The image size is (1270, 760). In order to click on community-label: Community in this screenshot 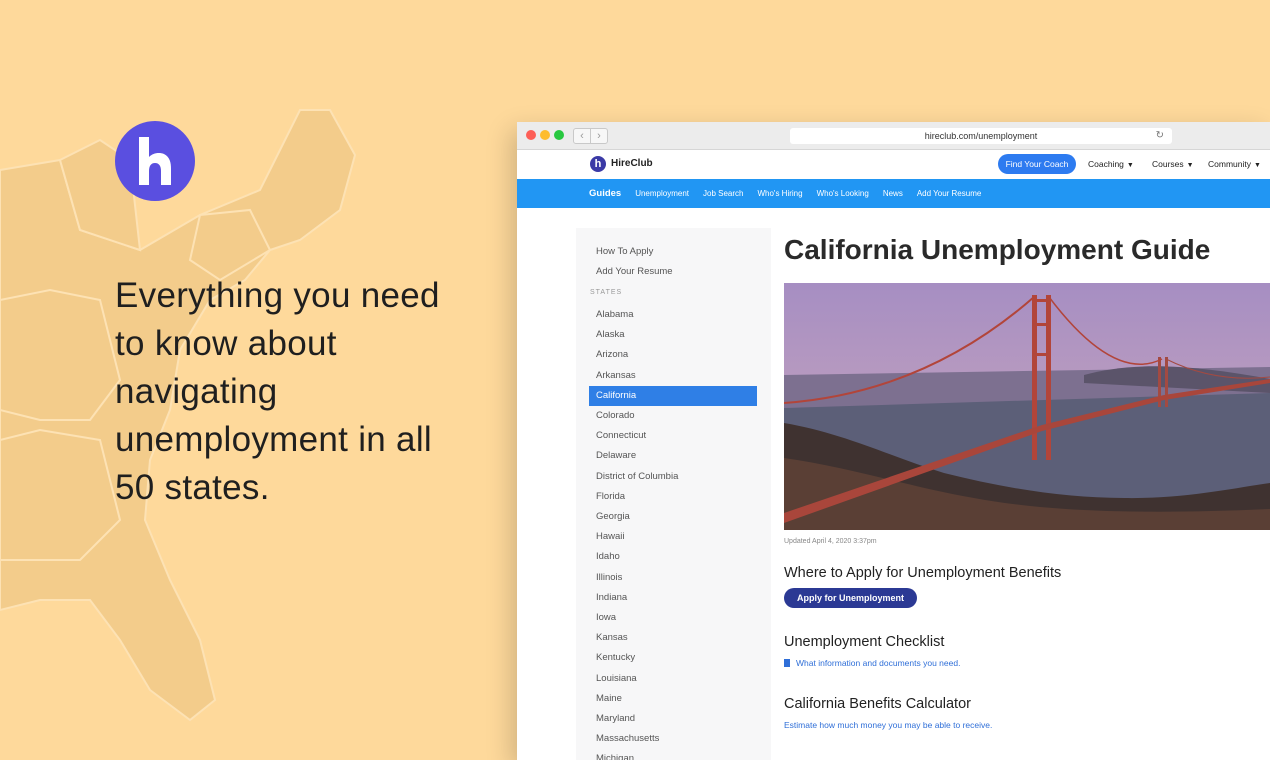, I will do `click(1229, 164)`.